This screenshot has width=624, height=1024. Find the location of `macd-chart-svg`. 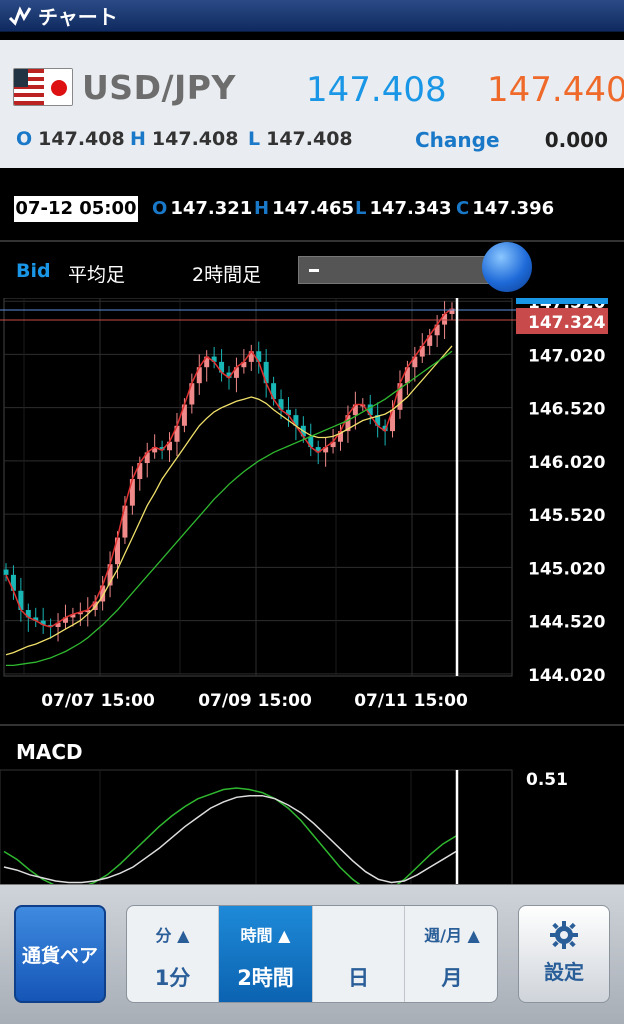

macd-chart-svg is located at coordinates (256, 827).